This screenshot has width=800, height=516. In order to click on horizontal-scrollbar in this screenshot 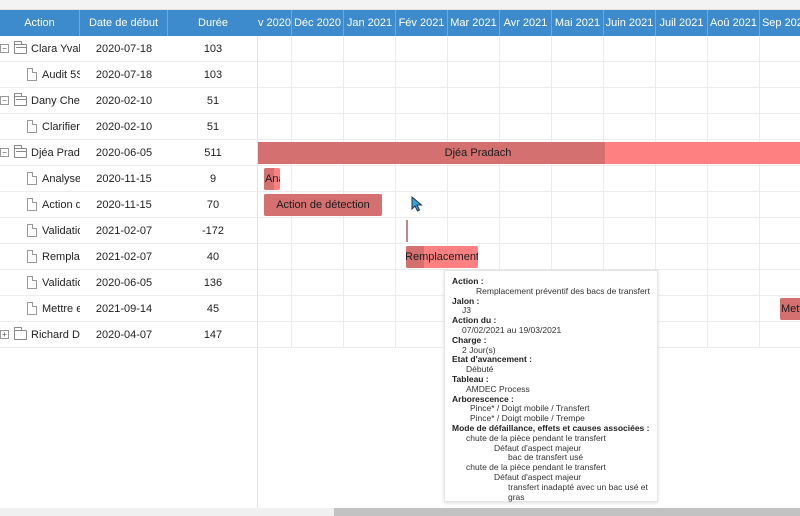, I will do `click(400, 512)`.